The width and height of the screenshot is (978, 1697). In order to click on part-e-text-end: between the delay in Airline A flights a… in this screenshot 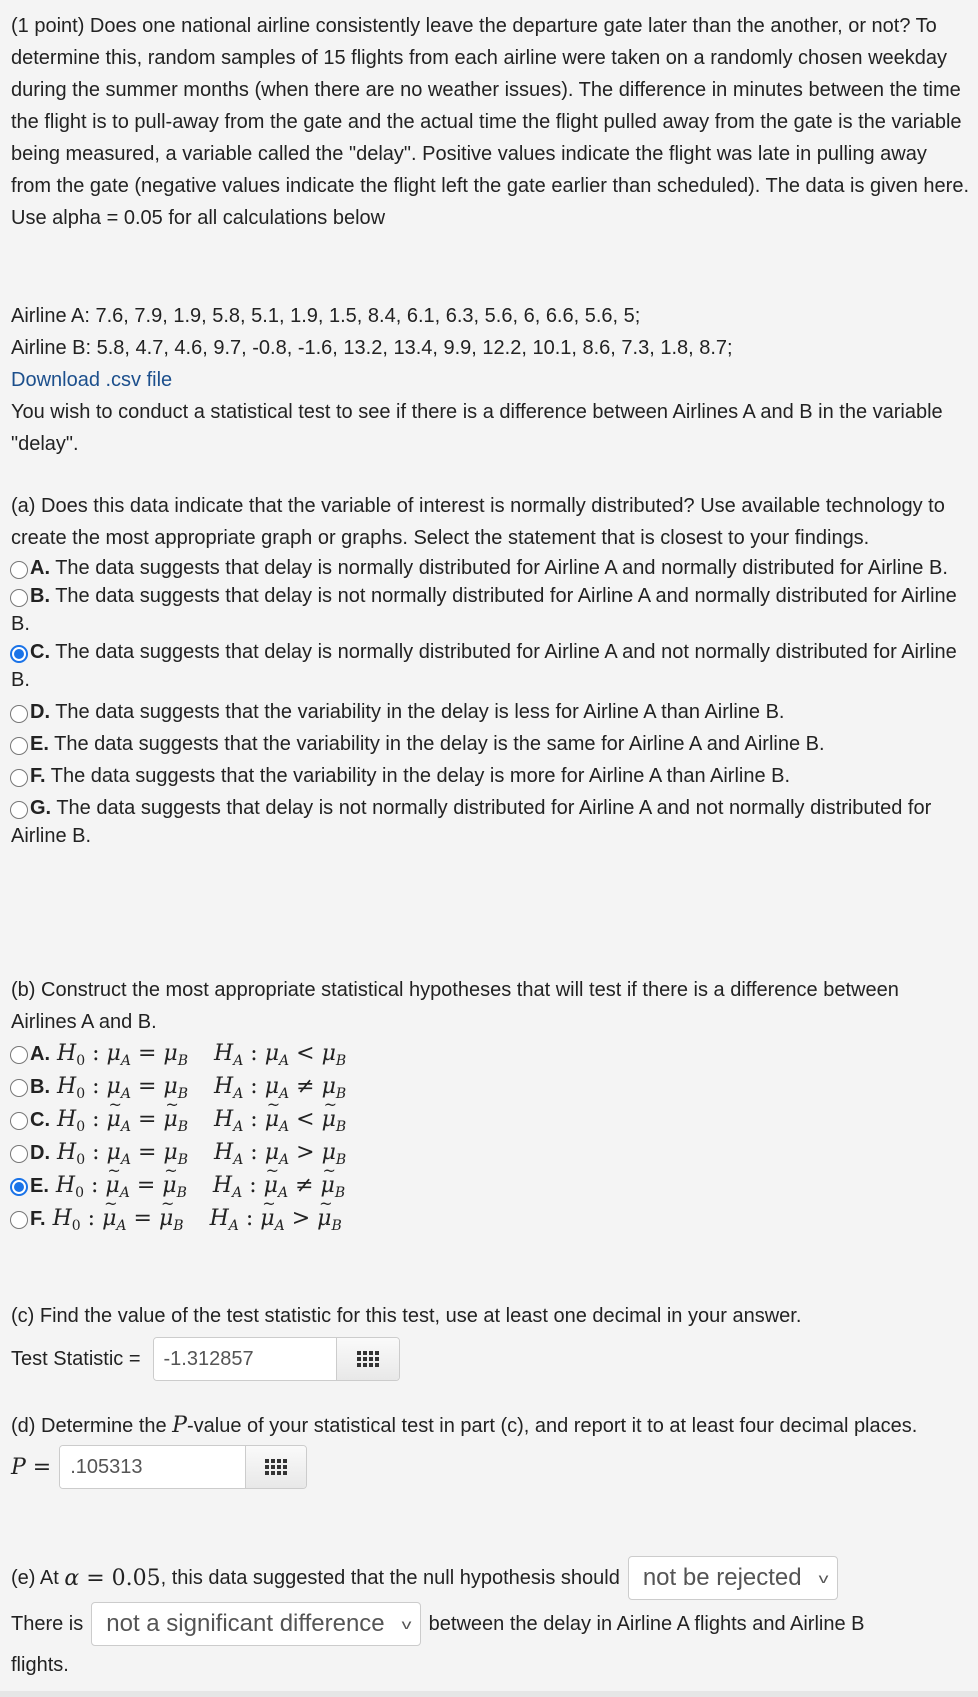, I will do `click(646, 1623)`.